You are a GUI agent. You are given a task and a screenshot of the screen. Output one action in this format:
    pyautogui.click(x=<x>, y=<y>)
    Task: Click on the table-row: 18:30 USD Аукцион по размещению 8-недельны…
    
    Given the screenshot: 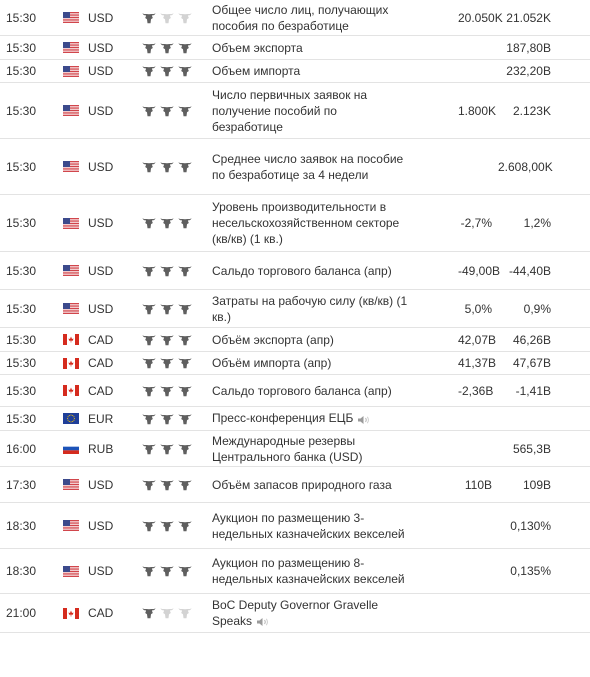 What is the action you would take?
    pyautogui.click(x=295, y=571)
    